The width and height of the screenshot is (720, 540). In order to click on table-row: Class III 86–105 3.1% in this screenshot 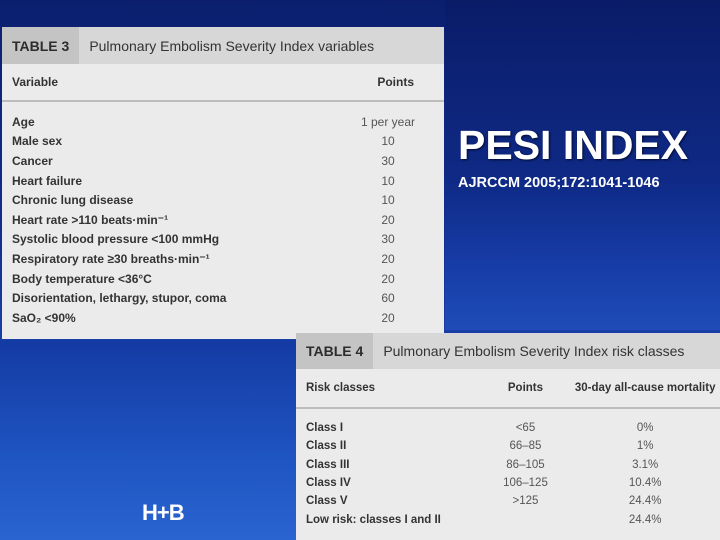, I will do `click(508, 465)`.